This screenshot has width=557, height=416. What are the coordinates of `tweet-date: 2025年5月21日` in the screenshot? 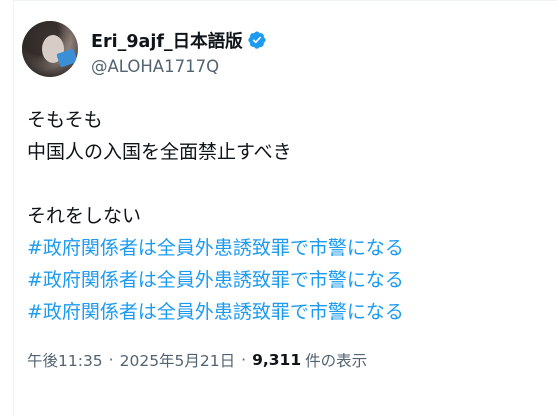 It's located at (178, 360).